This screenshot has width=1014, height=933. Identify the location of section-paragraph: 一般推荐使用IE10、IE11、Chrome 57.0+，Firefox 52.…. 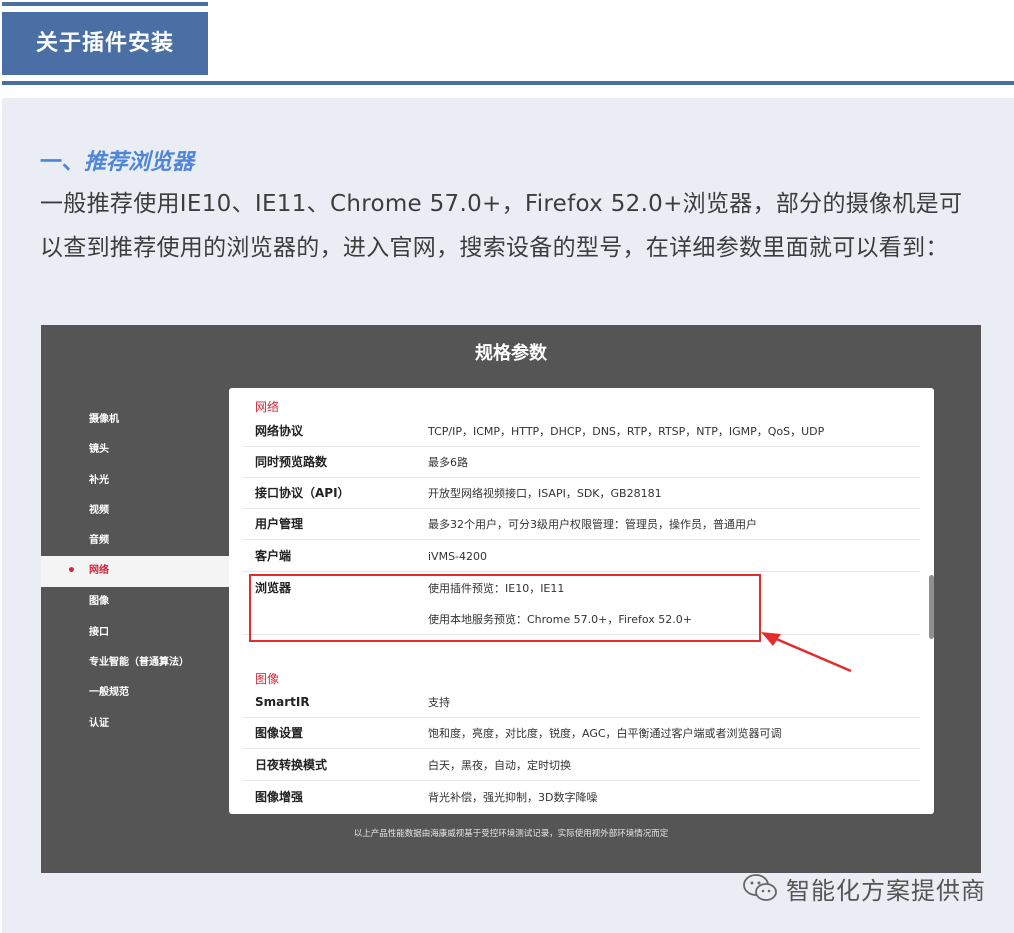
(501, 226).